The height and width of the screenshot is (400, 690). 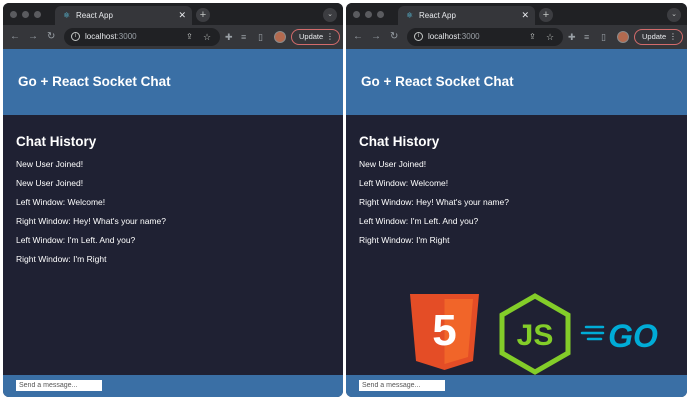 I want to click on nodejs-text: JS, so click(x=535, y=335).